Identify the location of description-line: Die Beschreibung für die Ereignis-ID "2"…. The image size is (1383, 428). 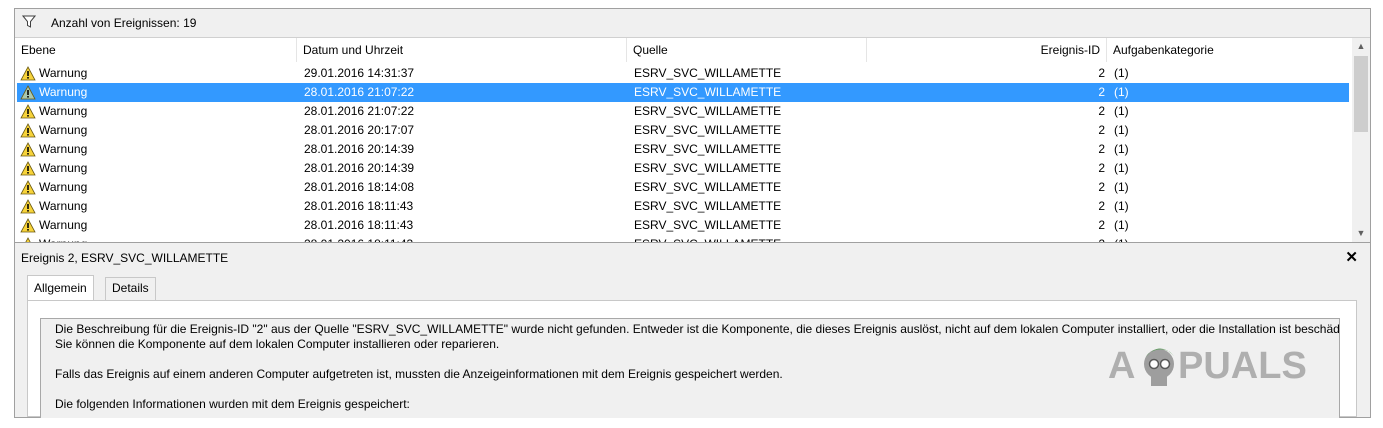
(697, 329).